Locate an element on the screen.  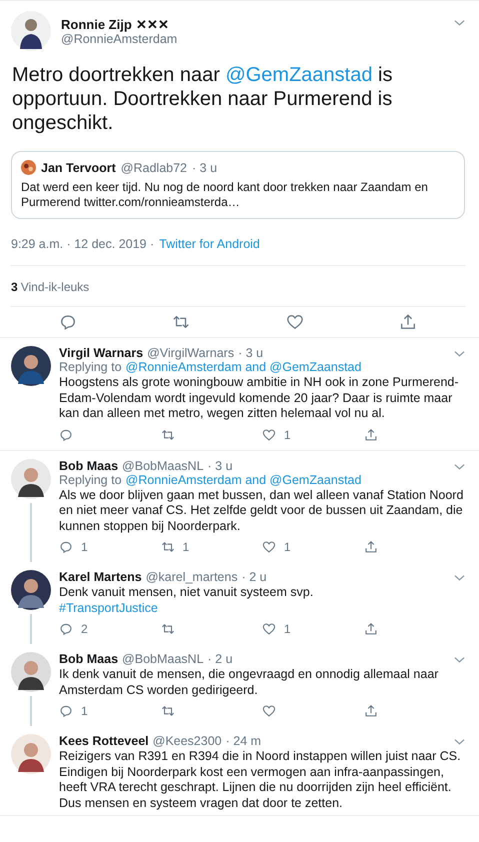
mention-link: @GemZaanstad is located at coordinates (298, 75).